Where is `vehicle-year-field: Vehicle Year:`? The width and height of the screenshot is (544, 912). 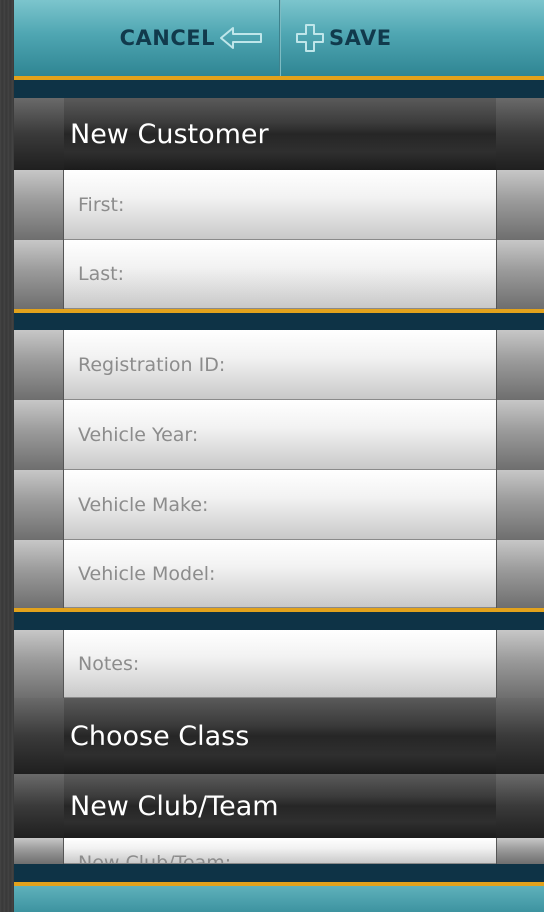
vehicle-year-field: Vehicle Year: is located at coordinates (279, 435).